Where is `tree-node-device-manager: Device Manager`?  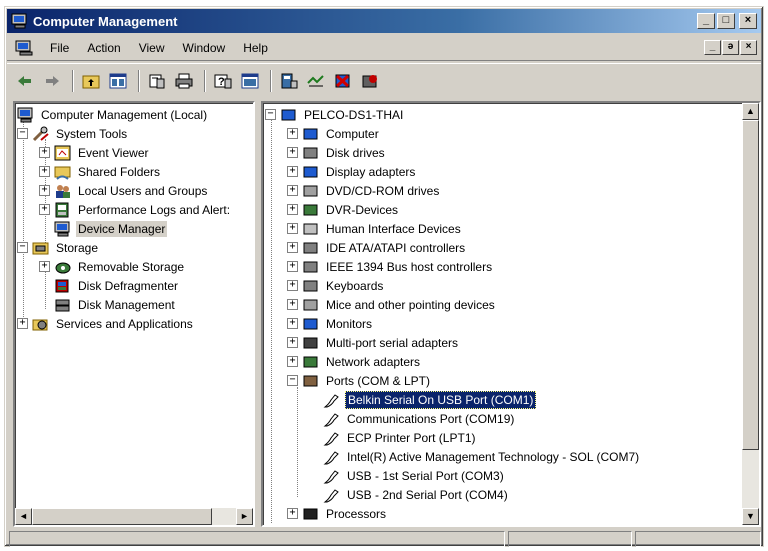 tree-node-device-manager: Device Manager is located at coordinates (103, 228).